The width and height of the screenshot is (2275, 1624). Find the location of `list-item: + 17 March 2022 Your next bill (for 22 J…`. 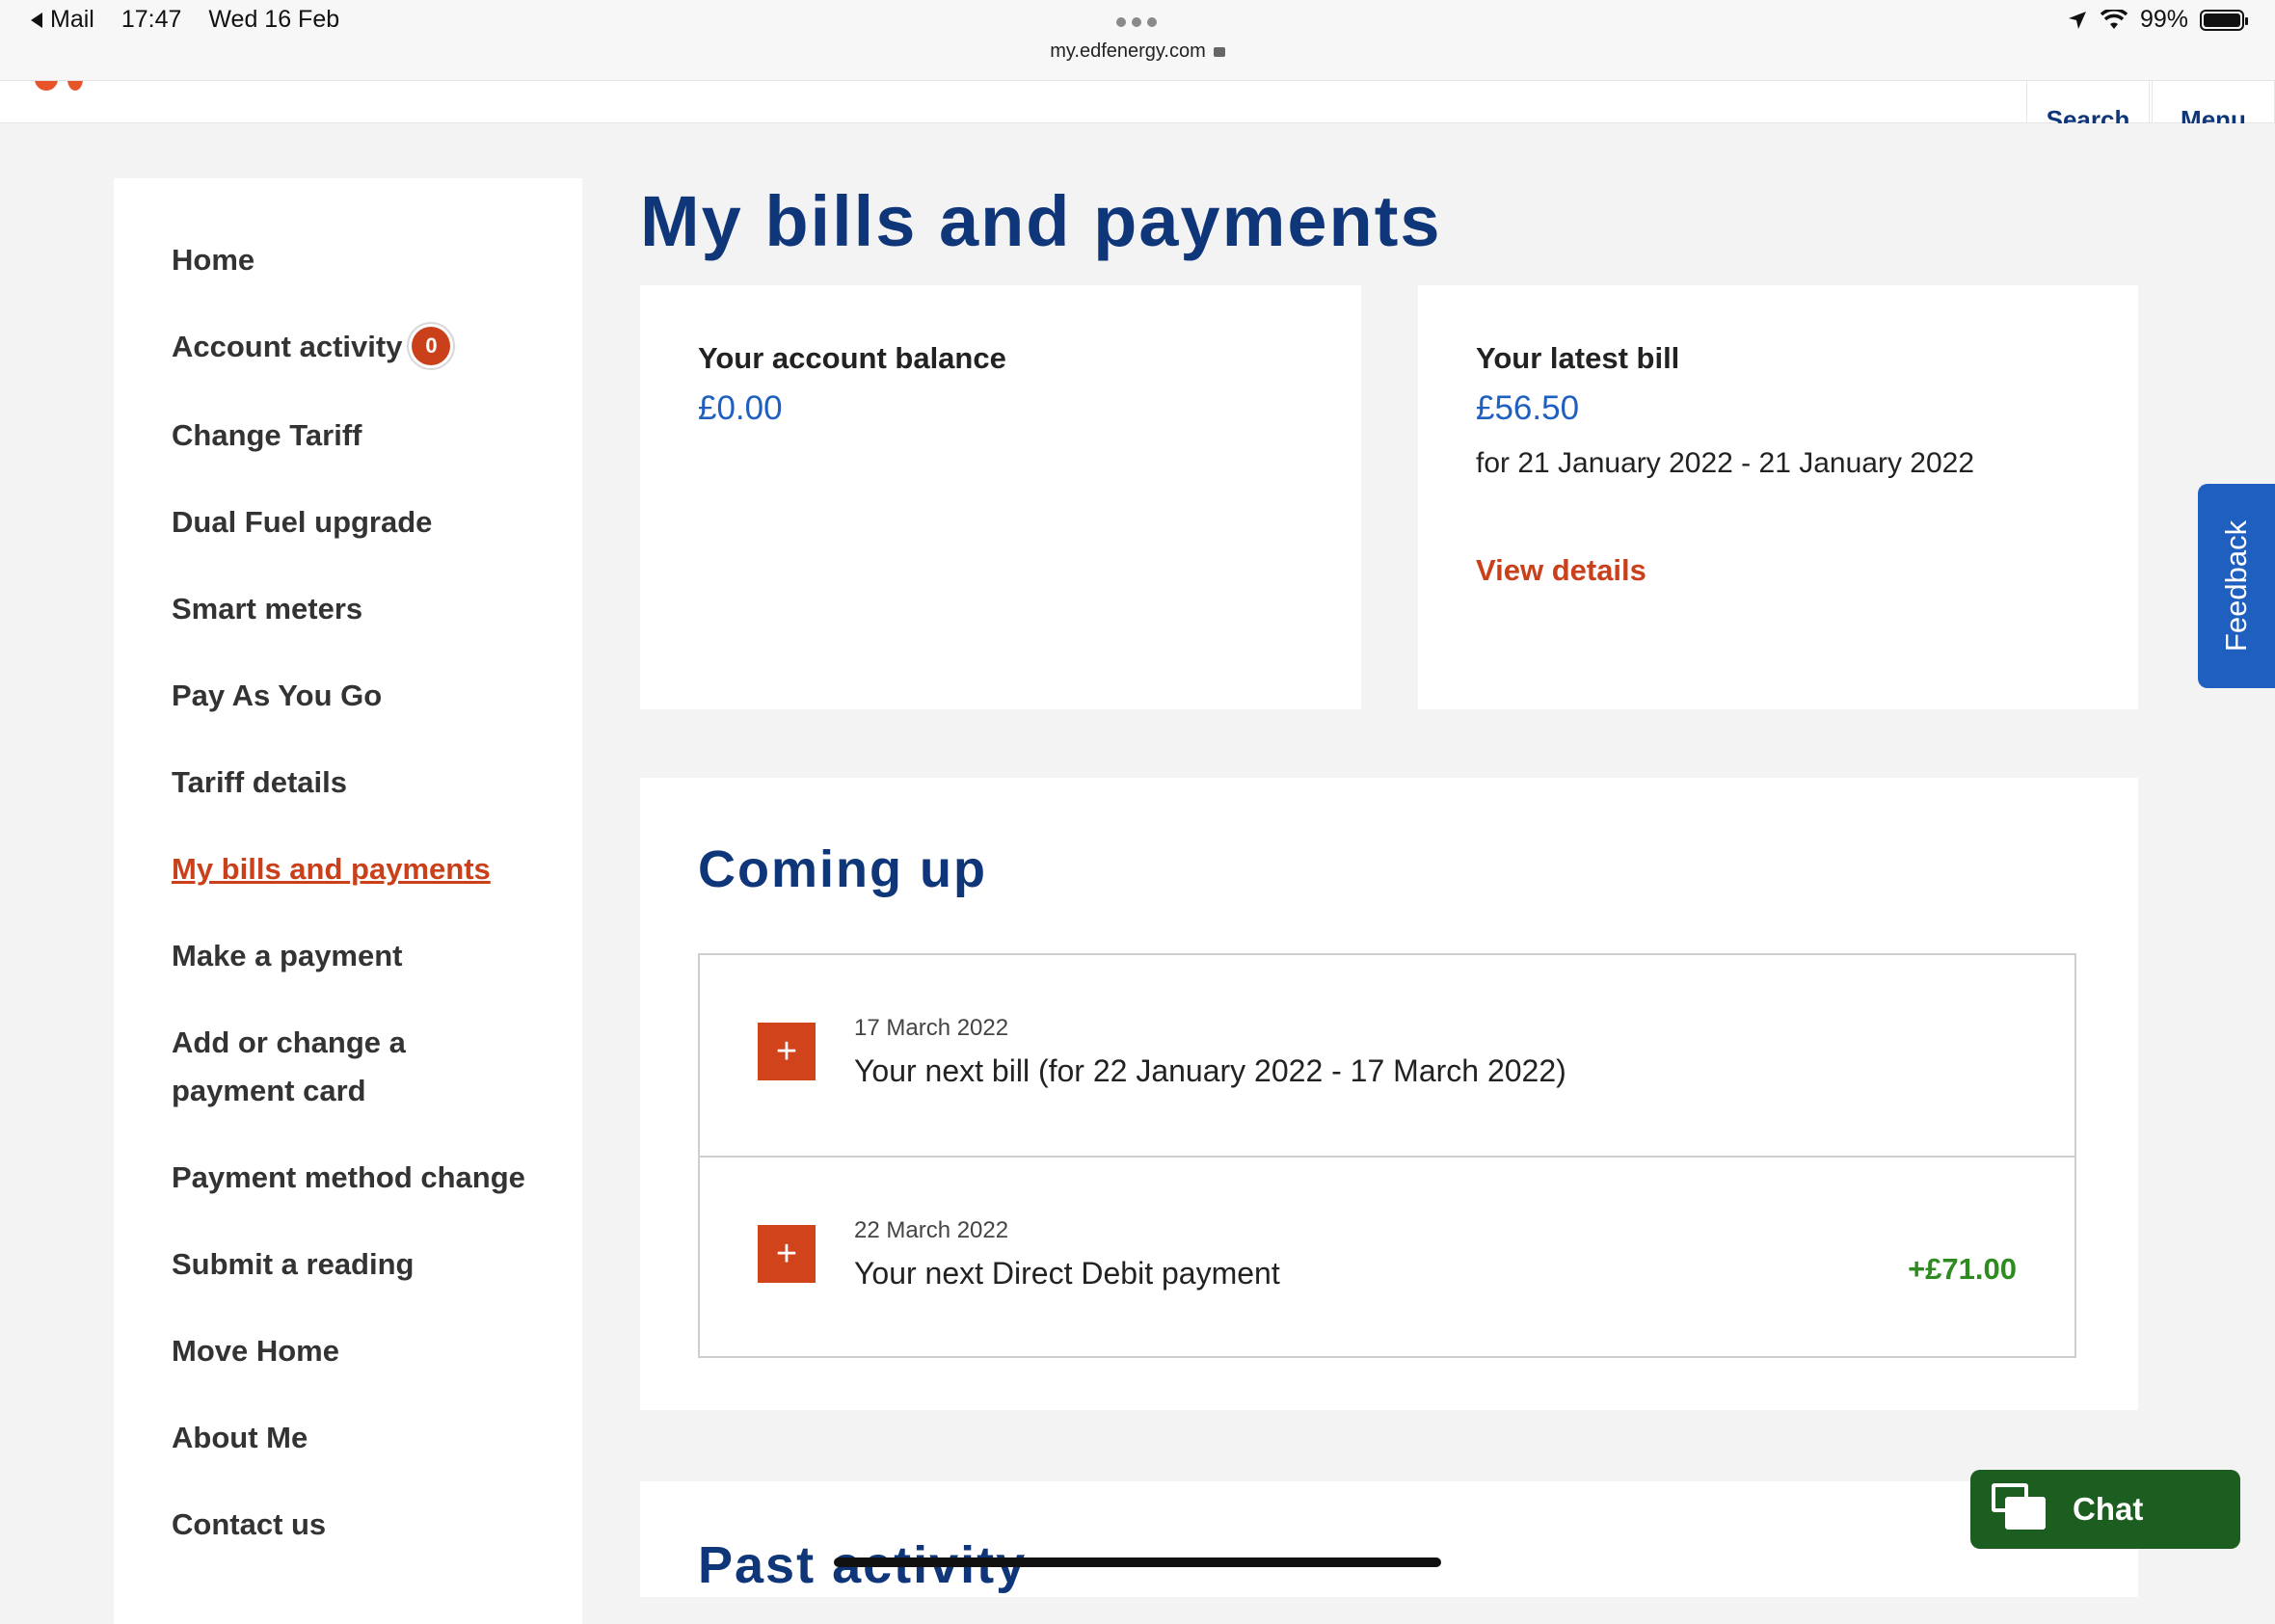

list-item: + 17 March 2022 Your next bill (for 22 J… is located at coordinates (1387, 1055).